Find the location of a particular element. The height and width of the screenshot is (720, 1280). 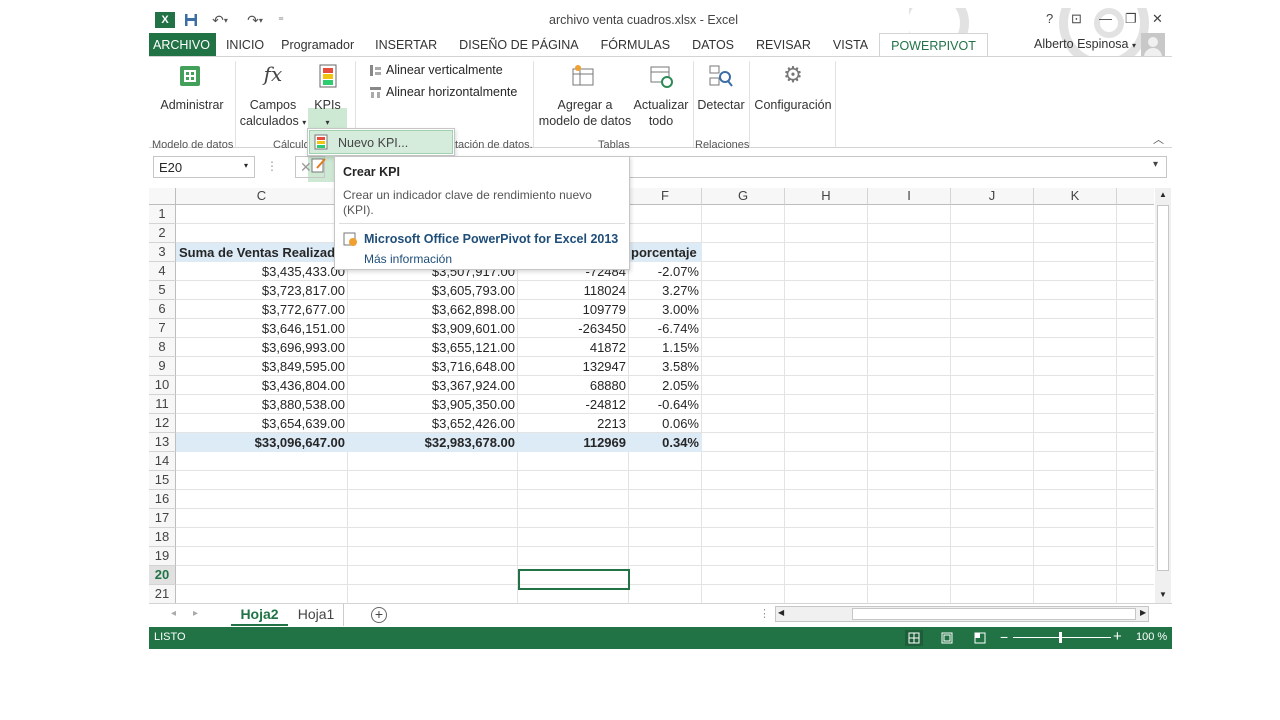

tab-split-icon: ⋮ is located at coordinates (764, 613).